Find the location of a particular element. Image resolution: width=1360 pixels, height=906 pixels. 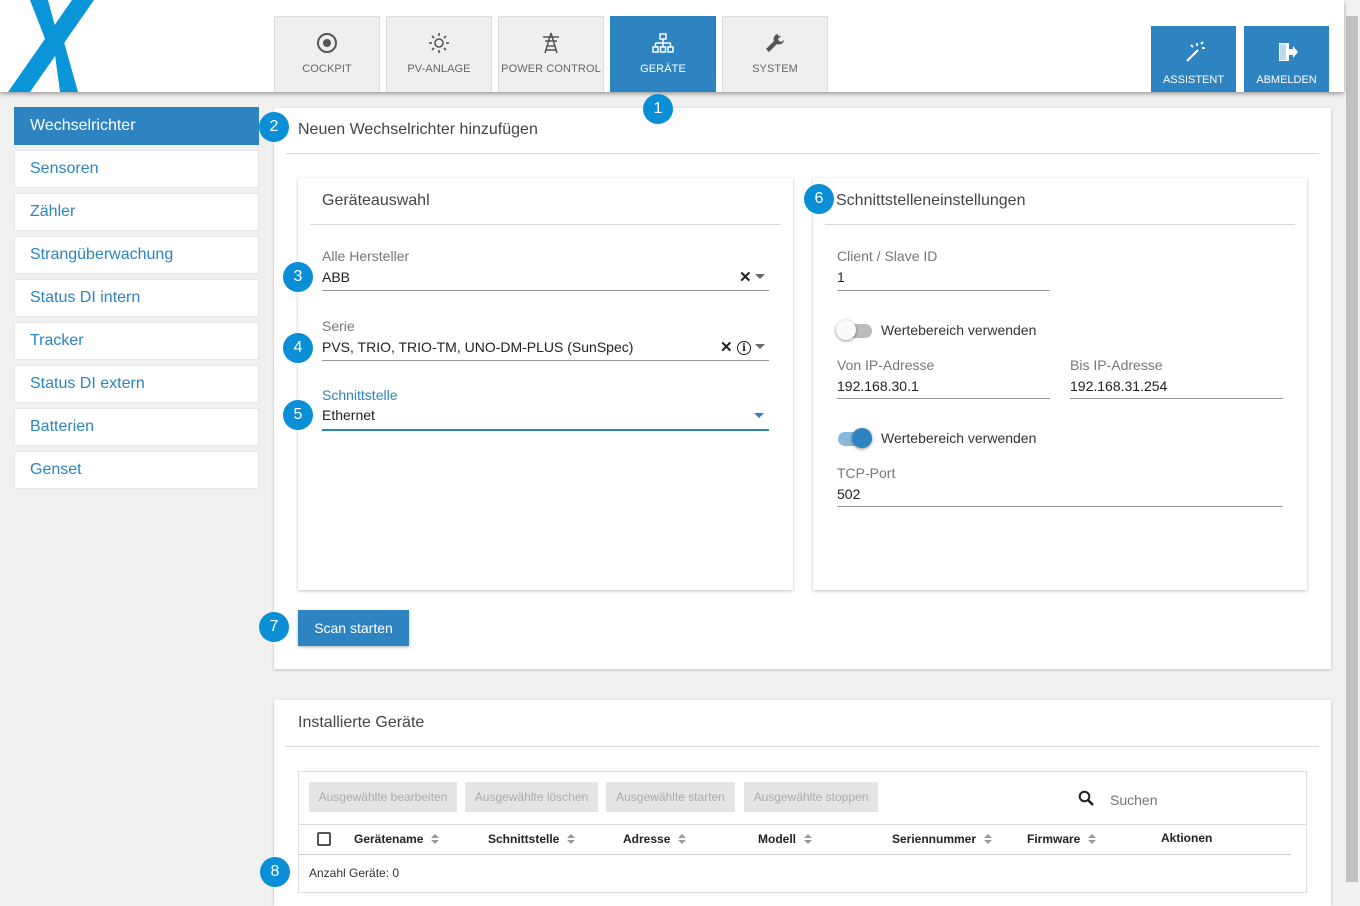

ip-to-input: 192.168.31.254 is located at coordinates (1118, 386).